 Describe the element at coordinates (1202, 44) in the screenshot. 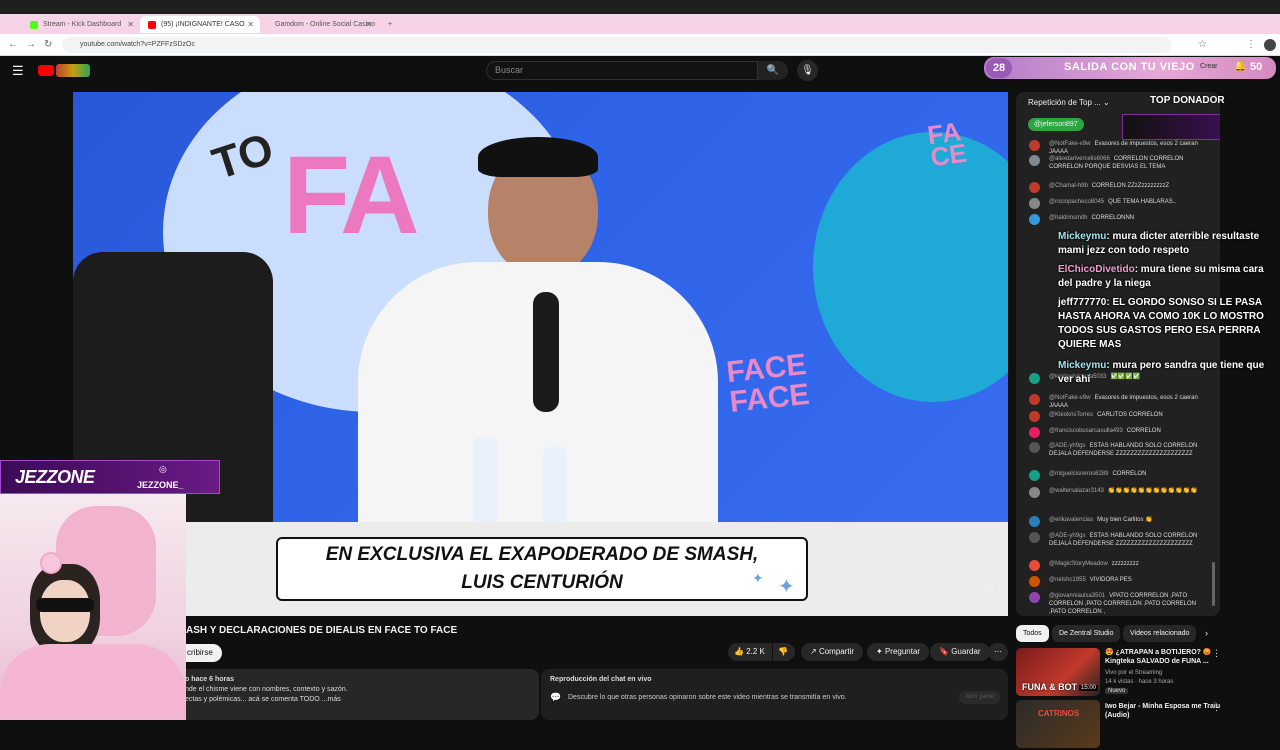

I see `bookmark-star-icon: ☆` at that location.